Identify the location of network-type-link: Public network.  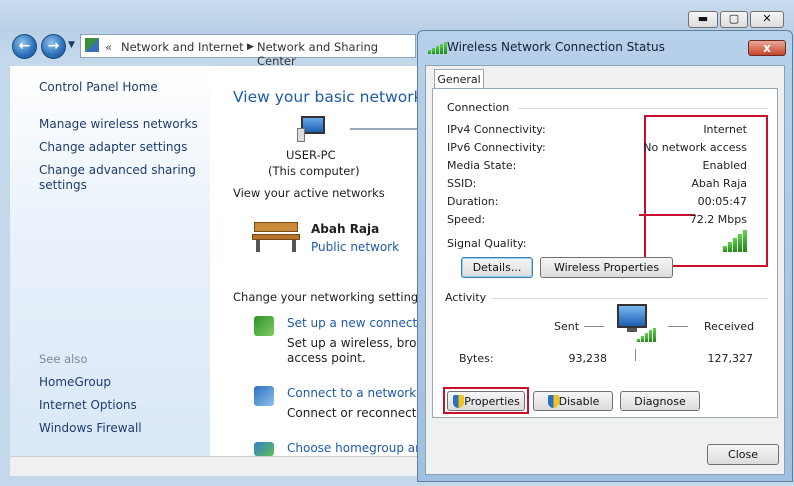
(355, 247).